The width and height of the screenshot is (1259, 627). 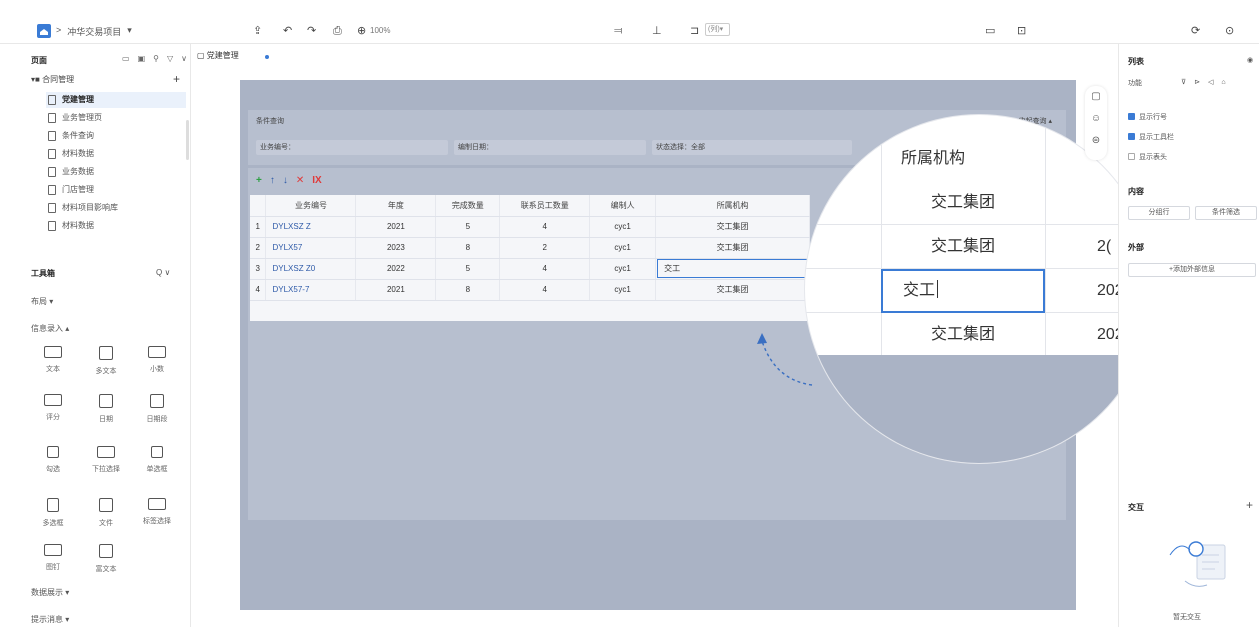 What do you see at coordinates (732, 206) in the screenshot?
I see `column-header: 所属机构` at bounding box center [732, 206].